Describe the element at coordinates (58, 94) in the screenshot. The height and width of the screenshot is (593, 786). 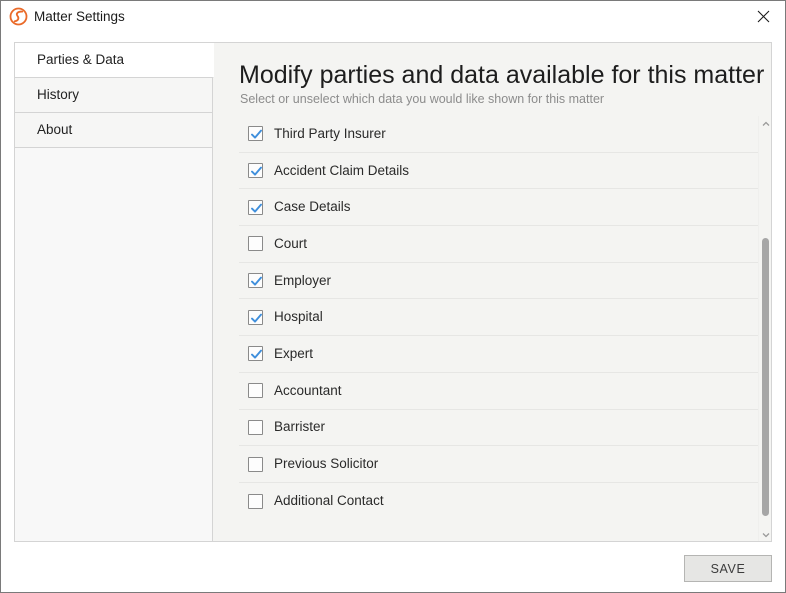
I see `sidebar-item-label: History` at that location.